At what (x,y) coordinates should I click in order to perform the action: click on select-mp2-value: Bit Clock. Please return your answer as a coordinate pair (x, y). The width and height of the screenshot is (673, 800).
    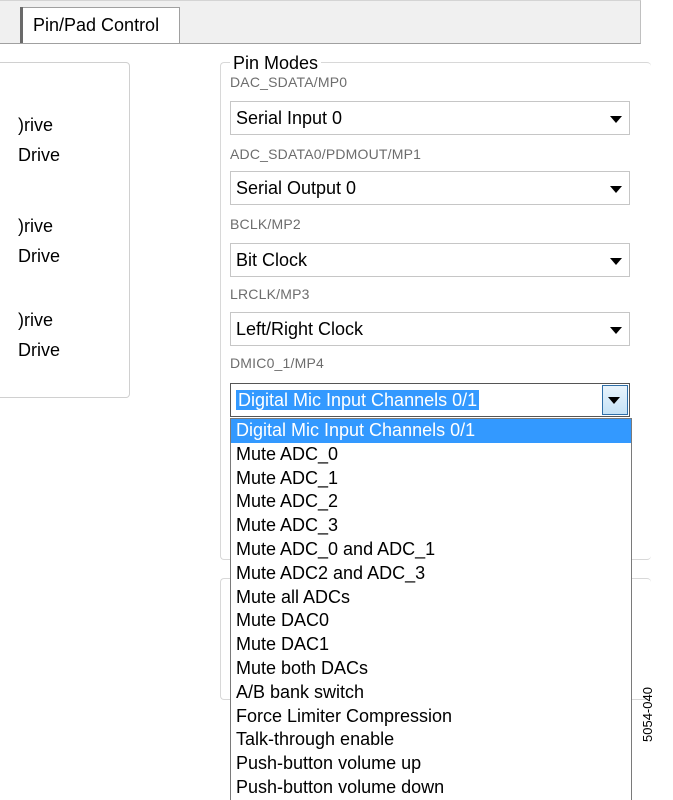
    Looking at the image, I should click on (272, 260).